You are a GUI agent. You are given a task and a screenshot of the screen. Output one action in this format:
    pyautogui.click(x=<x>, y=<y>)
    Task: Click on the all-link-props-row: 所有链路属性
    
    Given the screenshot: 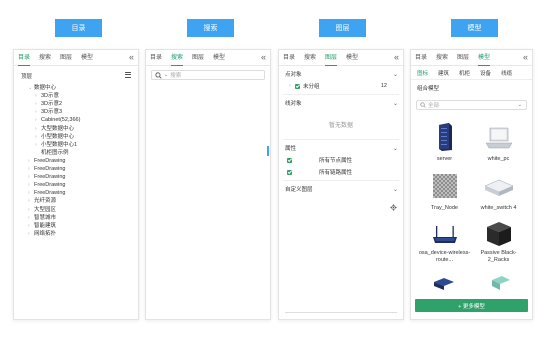 What is the action you would take?
    pyautogui.click(x=341, y=172)
    